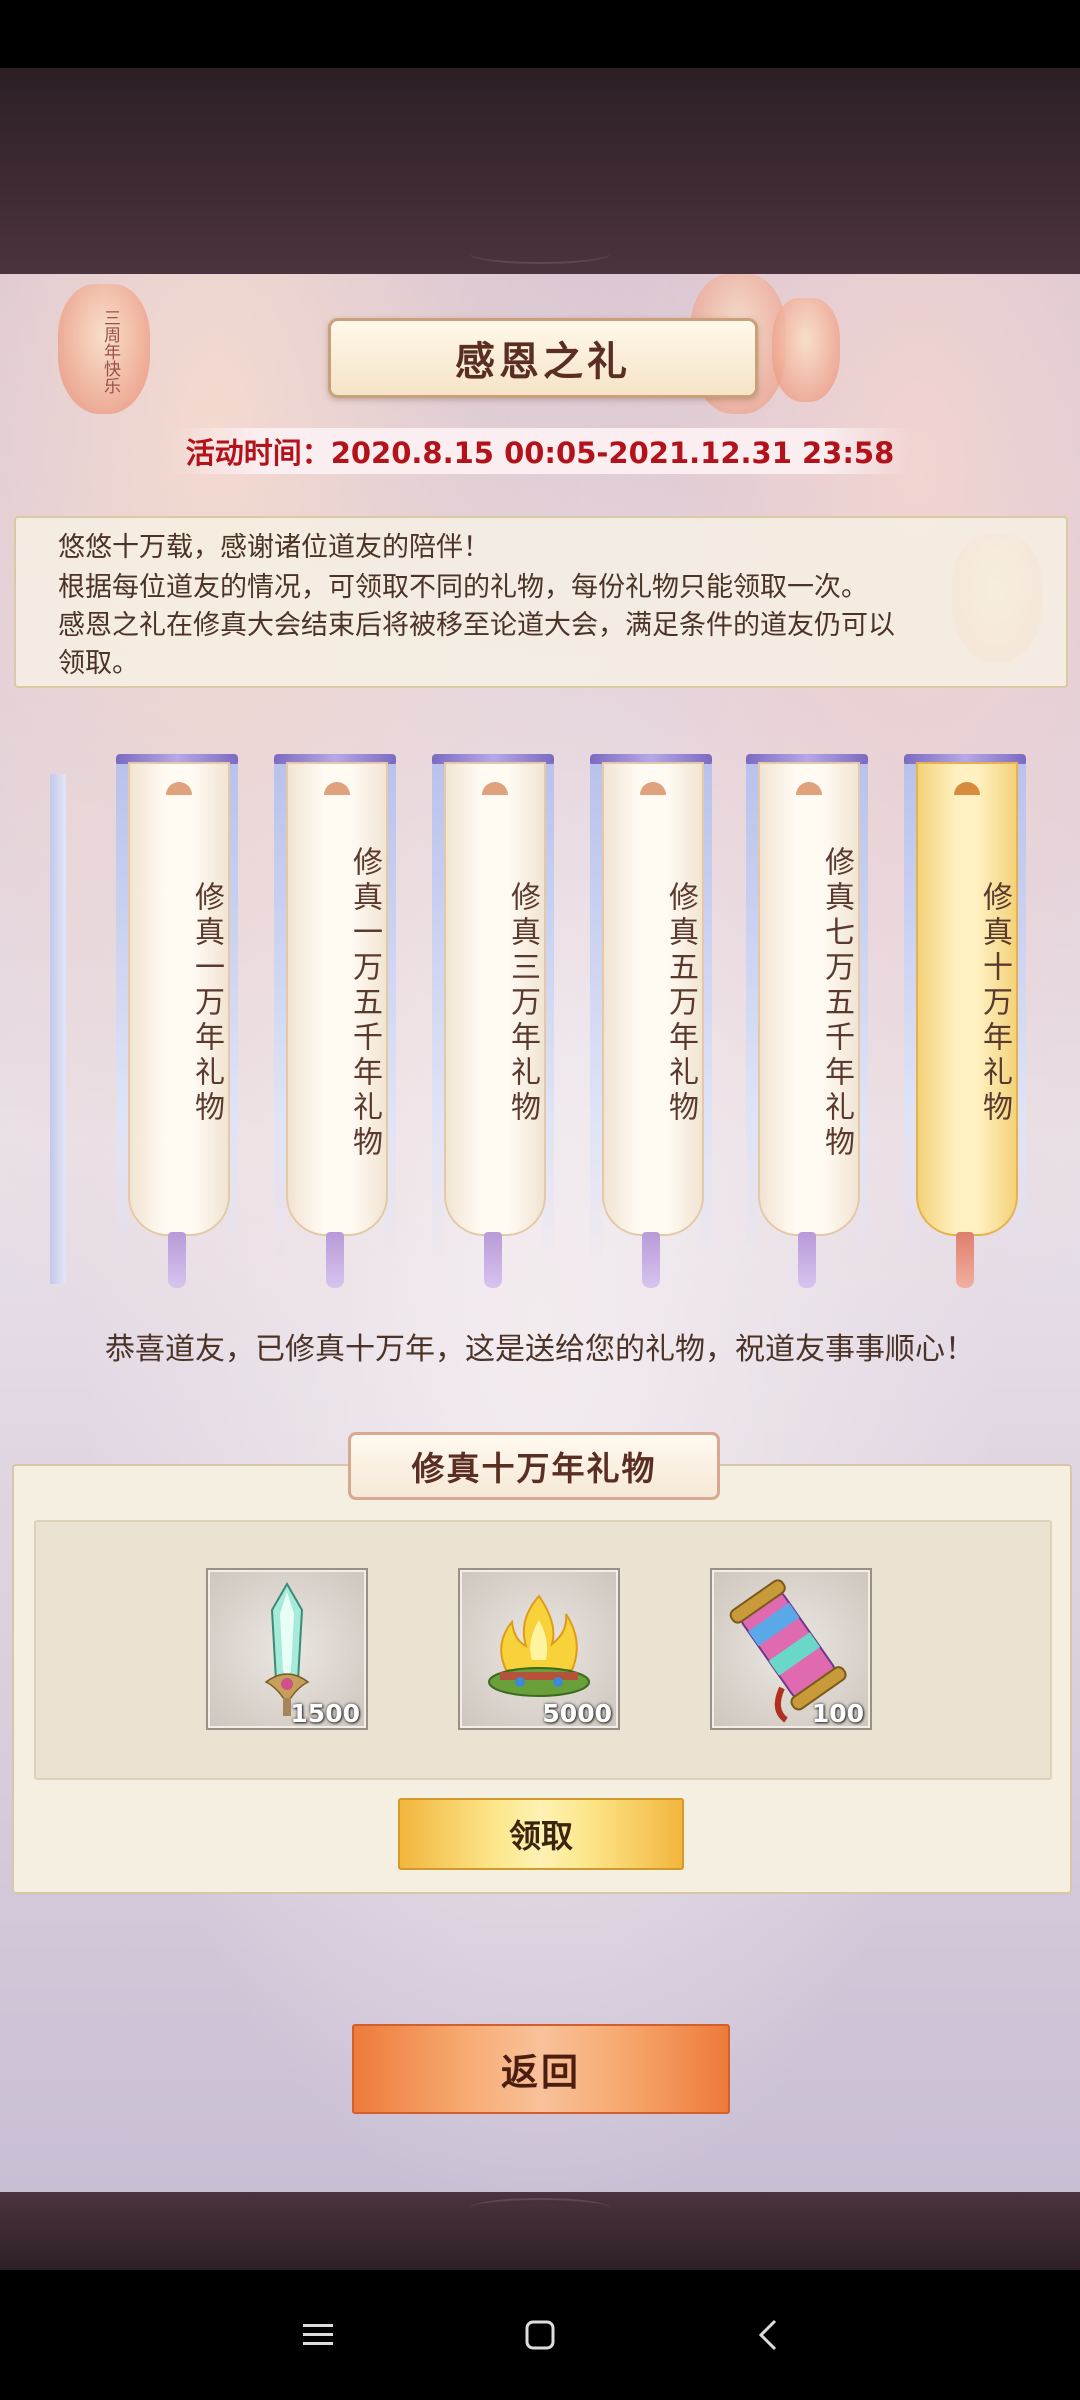  What do you see at coordinates (206, 1003) in the screenshot?
I see `tier-label: 修真一万年礼物` at bounding box center [206, 1003].